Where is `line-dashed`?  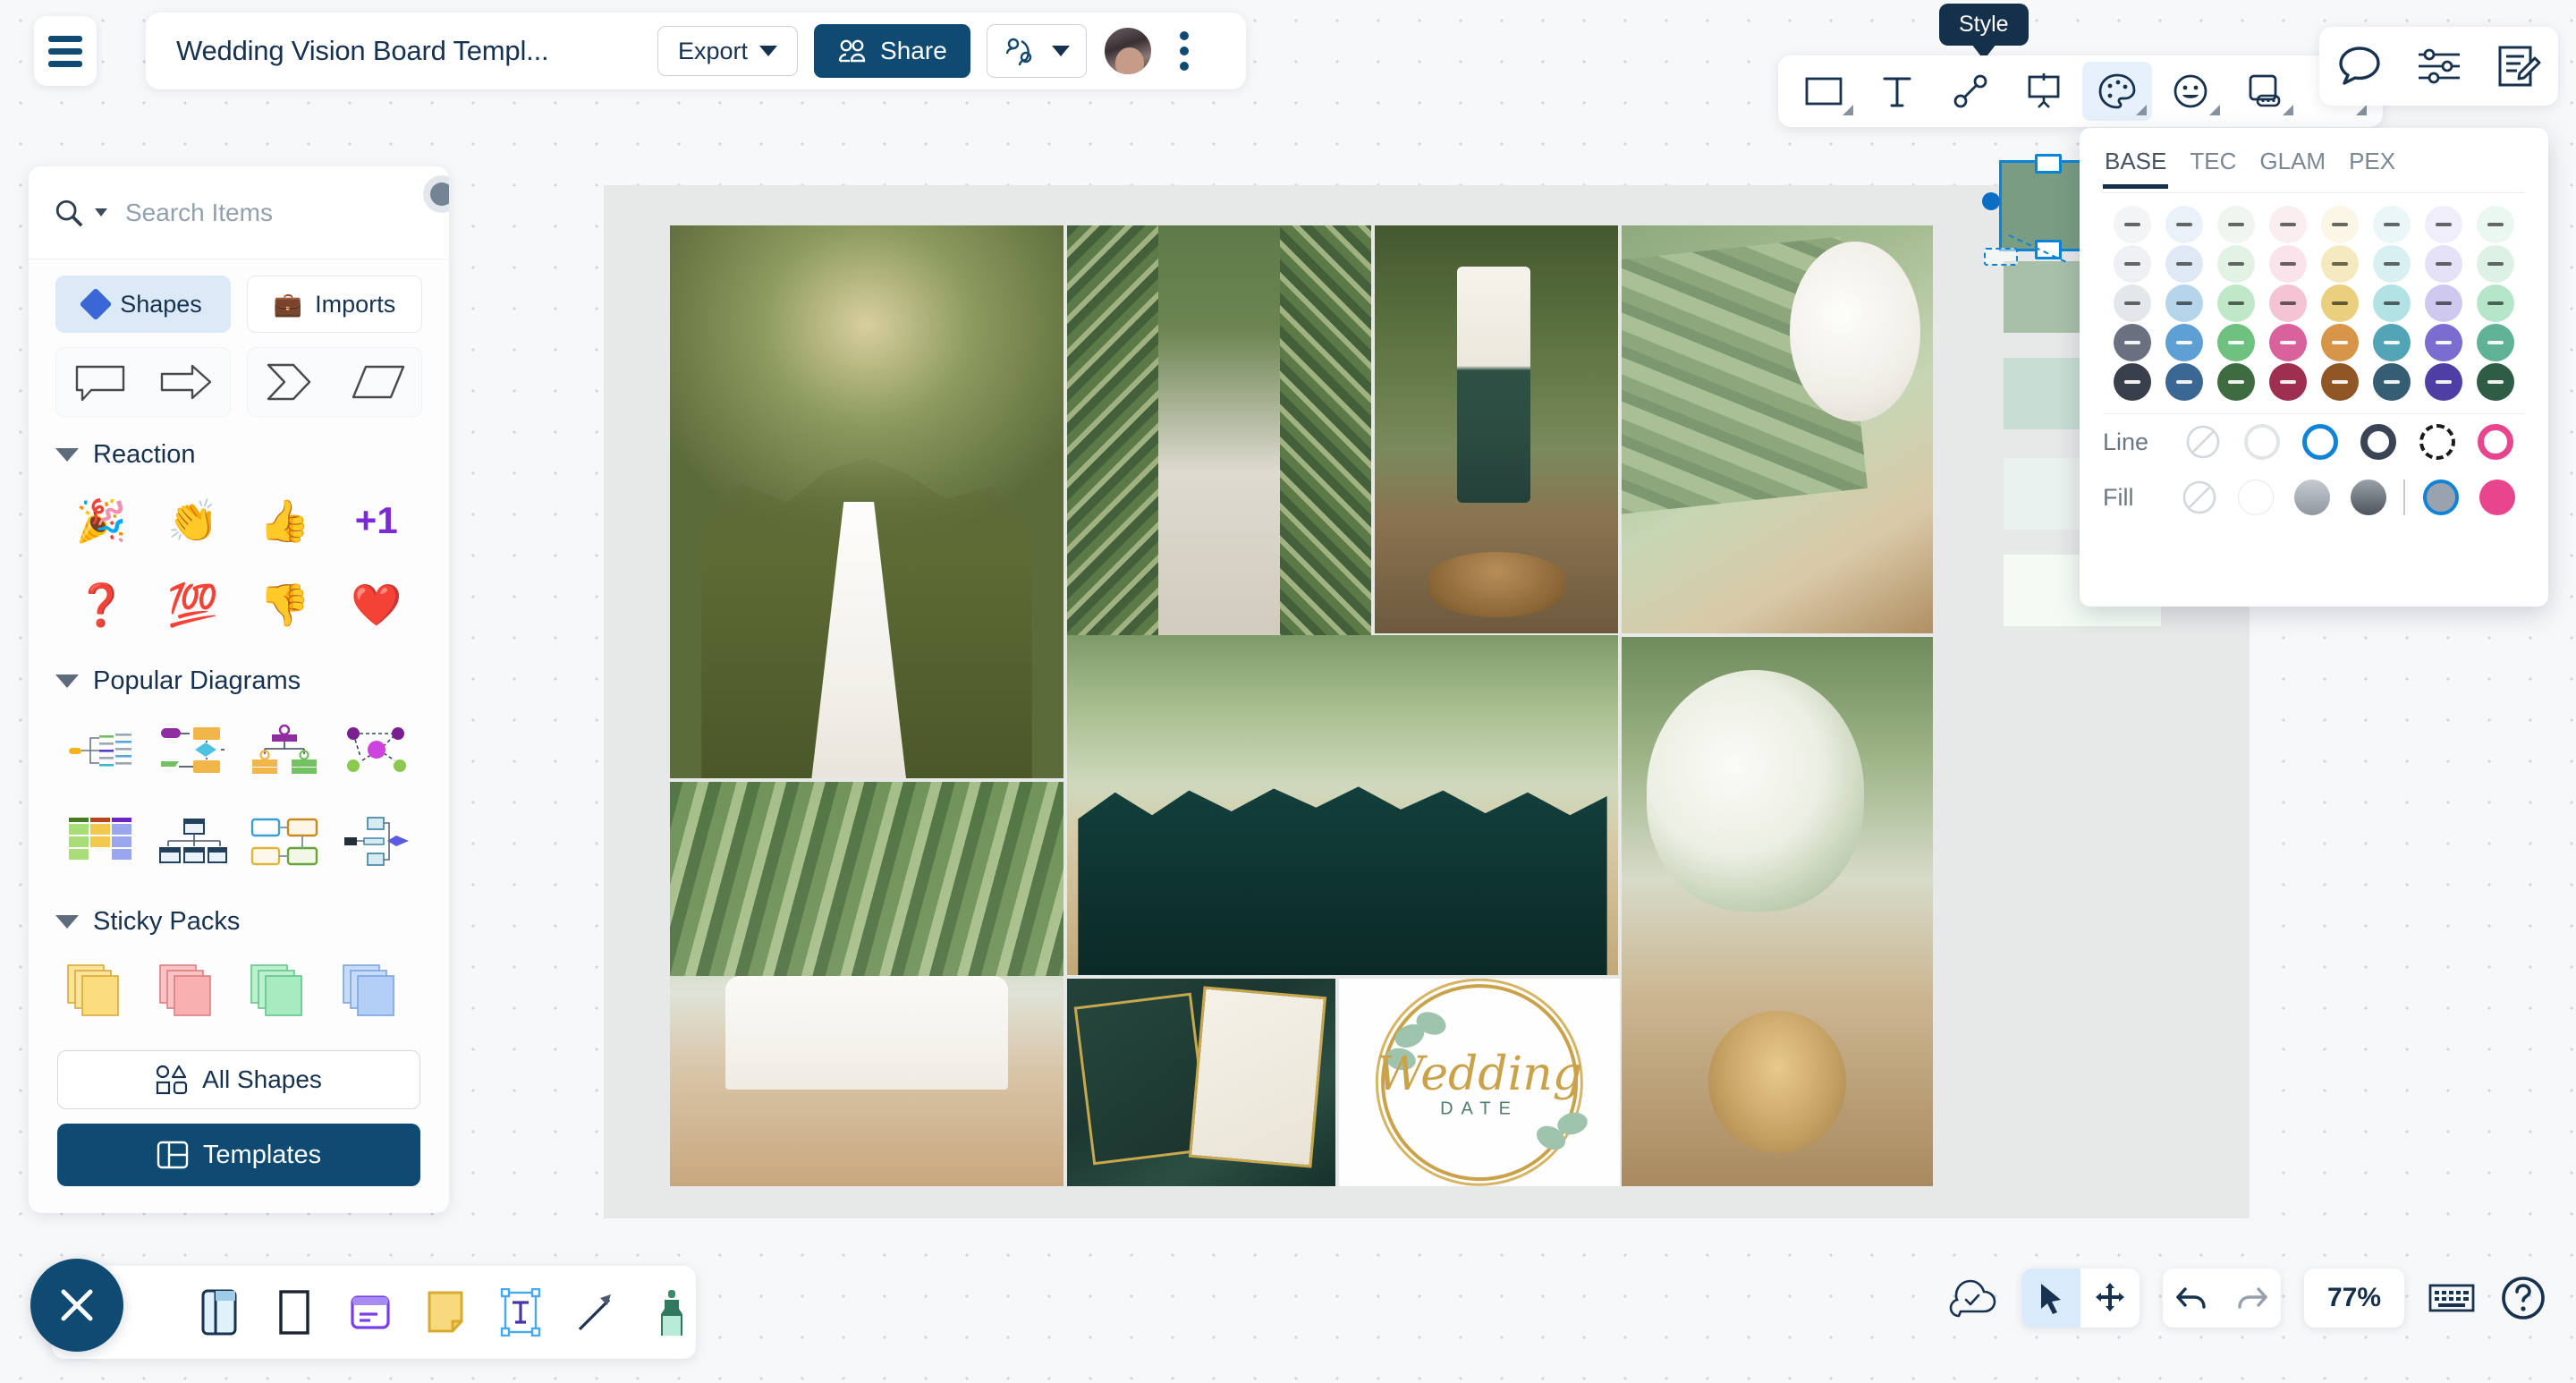 line-dashed is located at coordinates (2437, 442).